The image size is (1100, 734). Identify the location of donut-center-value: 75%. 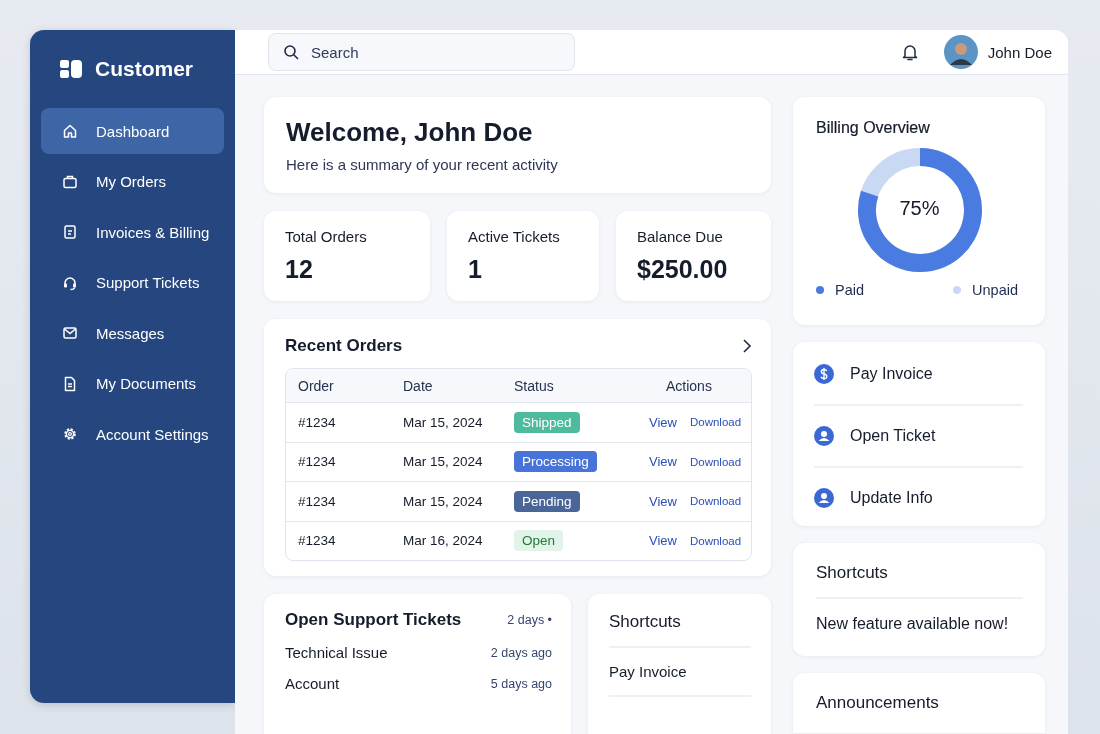
(919, 208).